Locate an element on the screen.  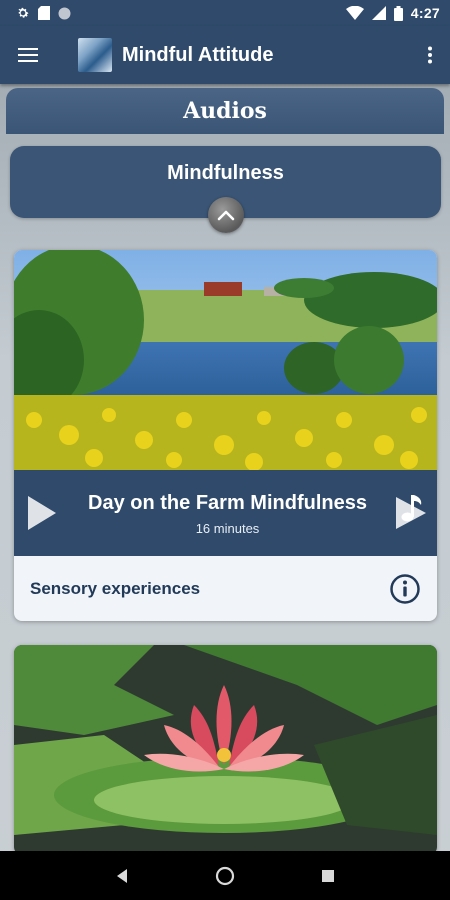
app-logo is located at coordinates (95, 55).